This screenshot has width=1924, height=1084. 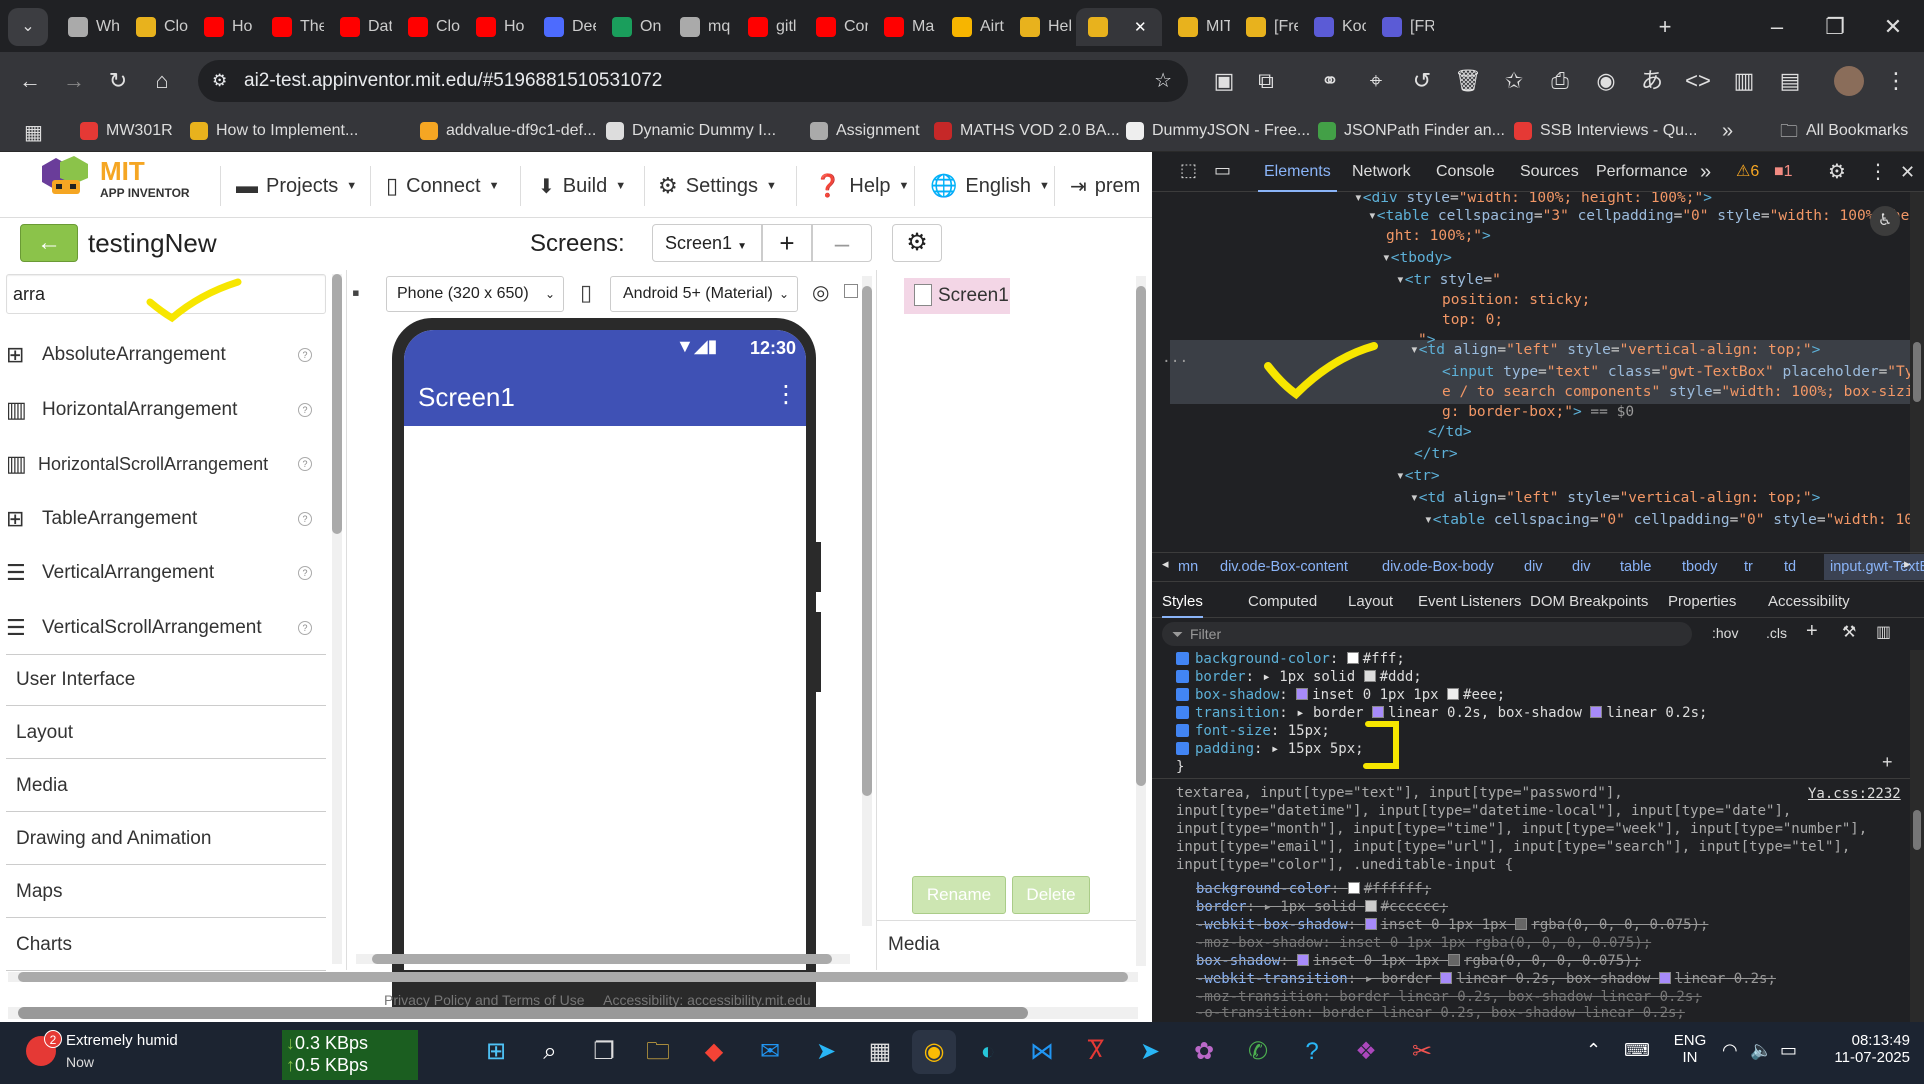 I want to click on browser-tab: The, so click(x=292, y=27).